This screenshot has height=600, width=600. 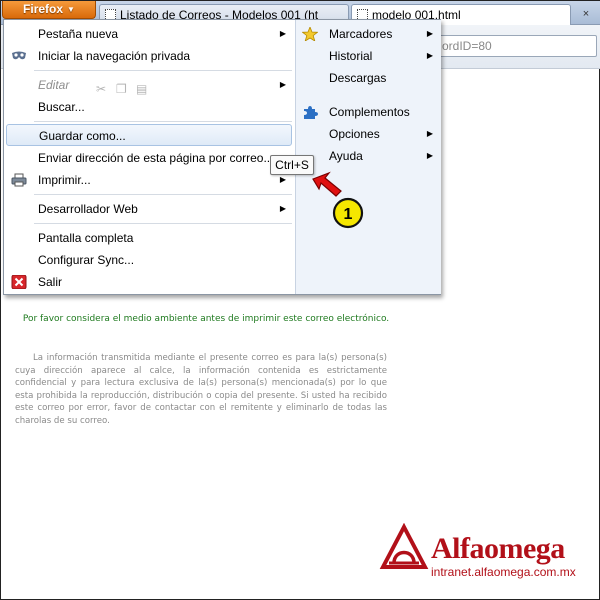 What do you see at coordinates (88, 209) in the screenshot?
I see `menu-item-label: Desarrollador Web` at bounding box center [88, 209].